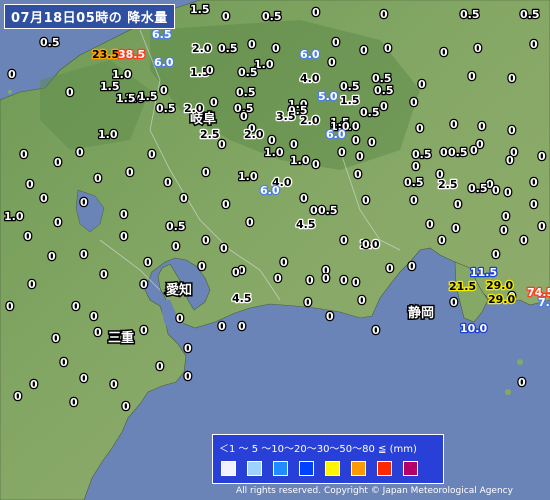  Describe the element at coordinates (310, 78) in the screenshot. I see `station-value: 4.0` at that location.